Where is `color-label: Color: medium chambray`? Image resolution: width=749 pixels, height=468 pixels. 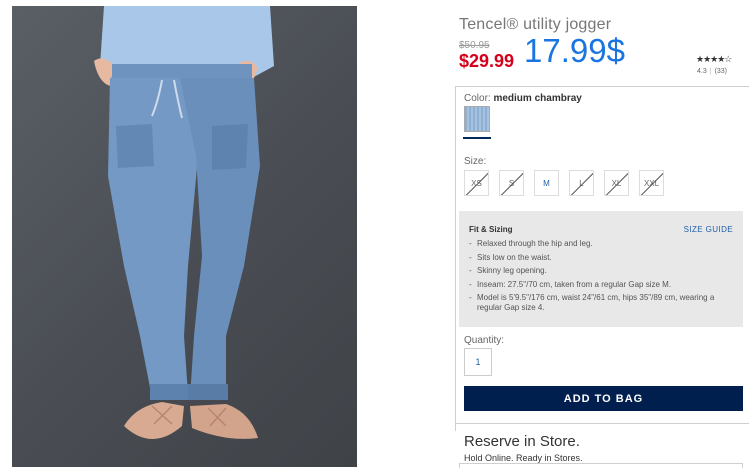 color-label: Color: medium chambray is located at coordinates (523, 98).